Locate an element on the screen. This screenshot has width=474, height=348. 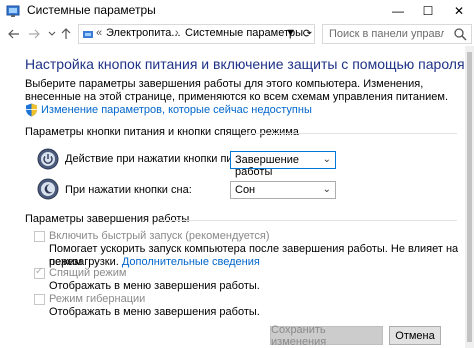
sleep-mode-label: Спящий режим is located at coordinates (88, 273).